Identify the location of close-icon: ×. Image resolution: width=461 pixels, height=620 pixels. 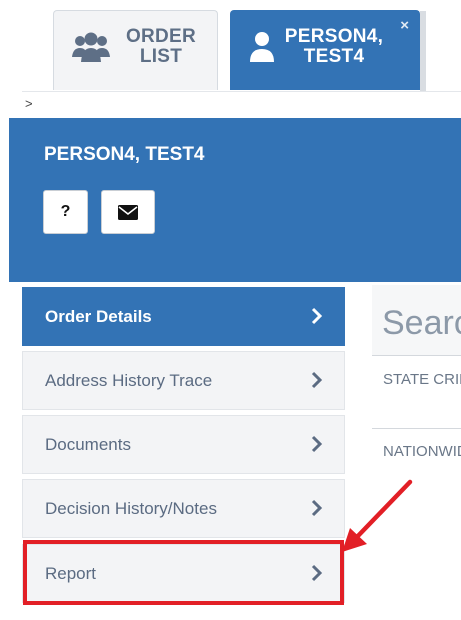
(404, 25).